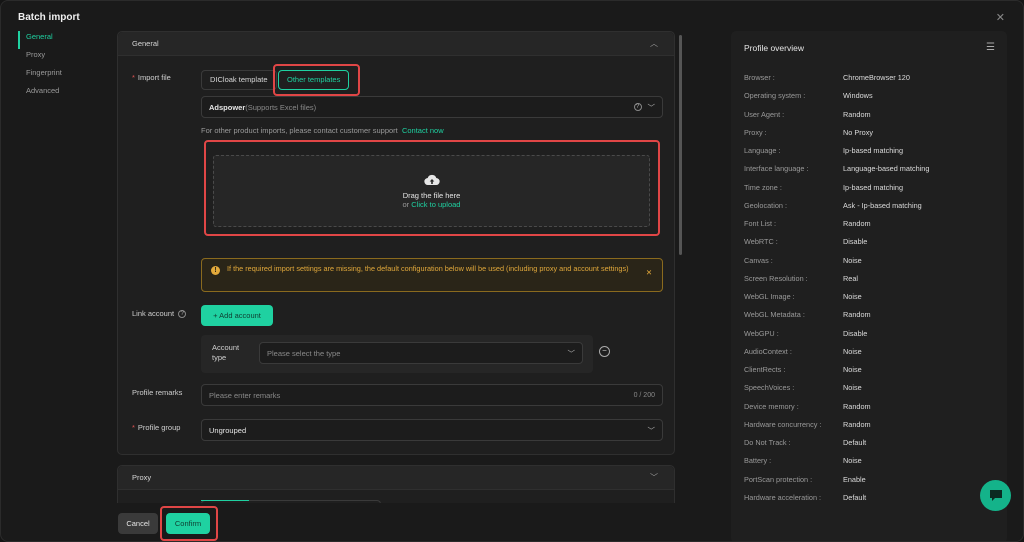 The width and height of the screenshot is (1024, 542). Describe the element at coordinates (771, 406) in the screenshot. I see `overview-key: Device memory :` at that location.